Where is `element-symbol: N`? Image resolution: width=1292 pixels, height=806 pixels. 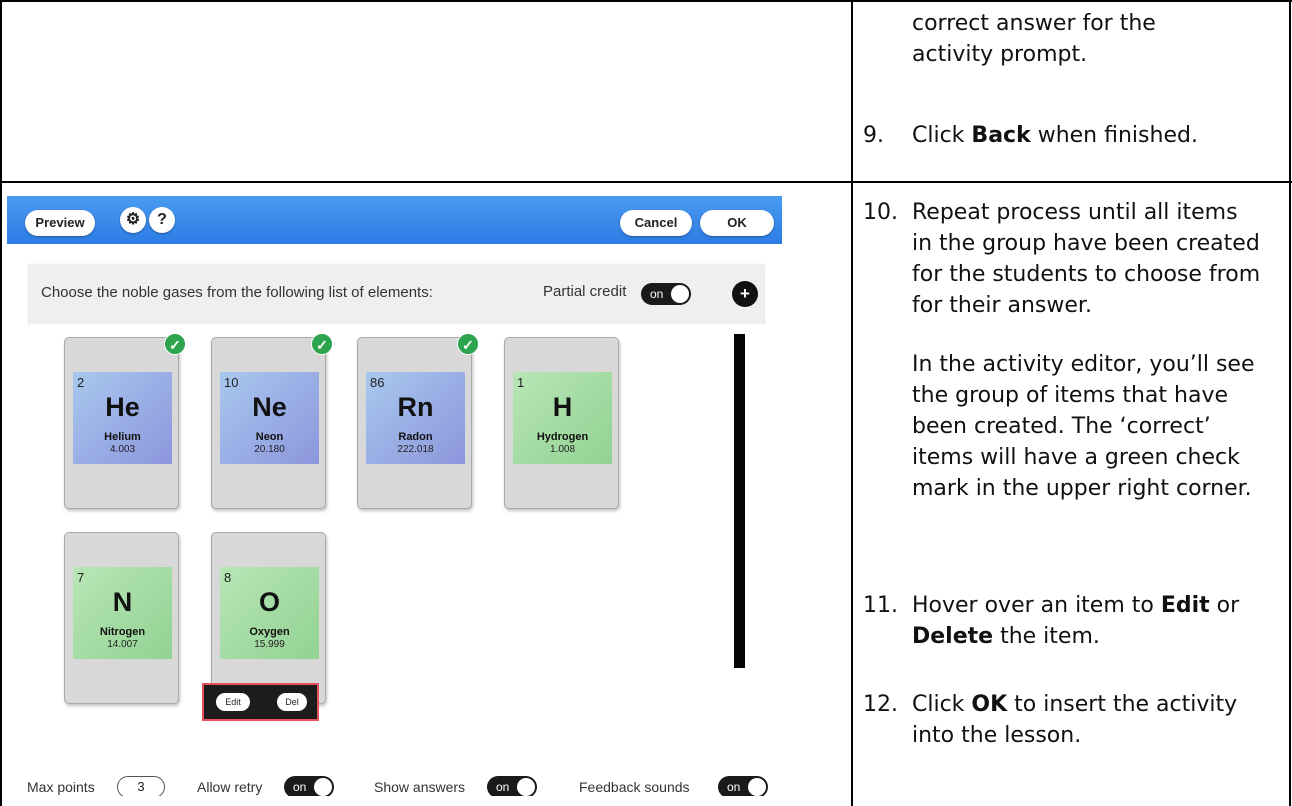
element-symbol: N is located at coordinates (122, 602).